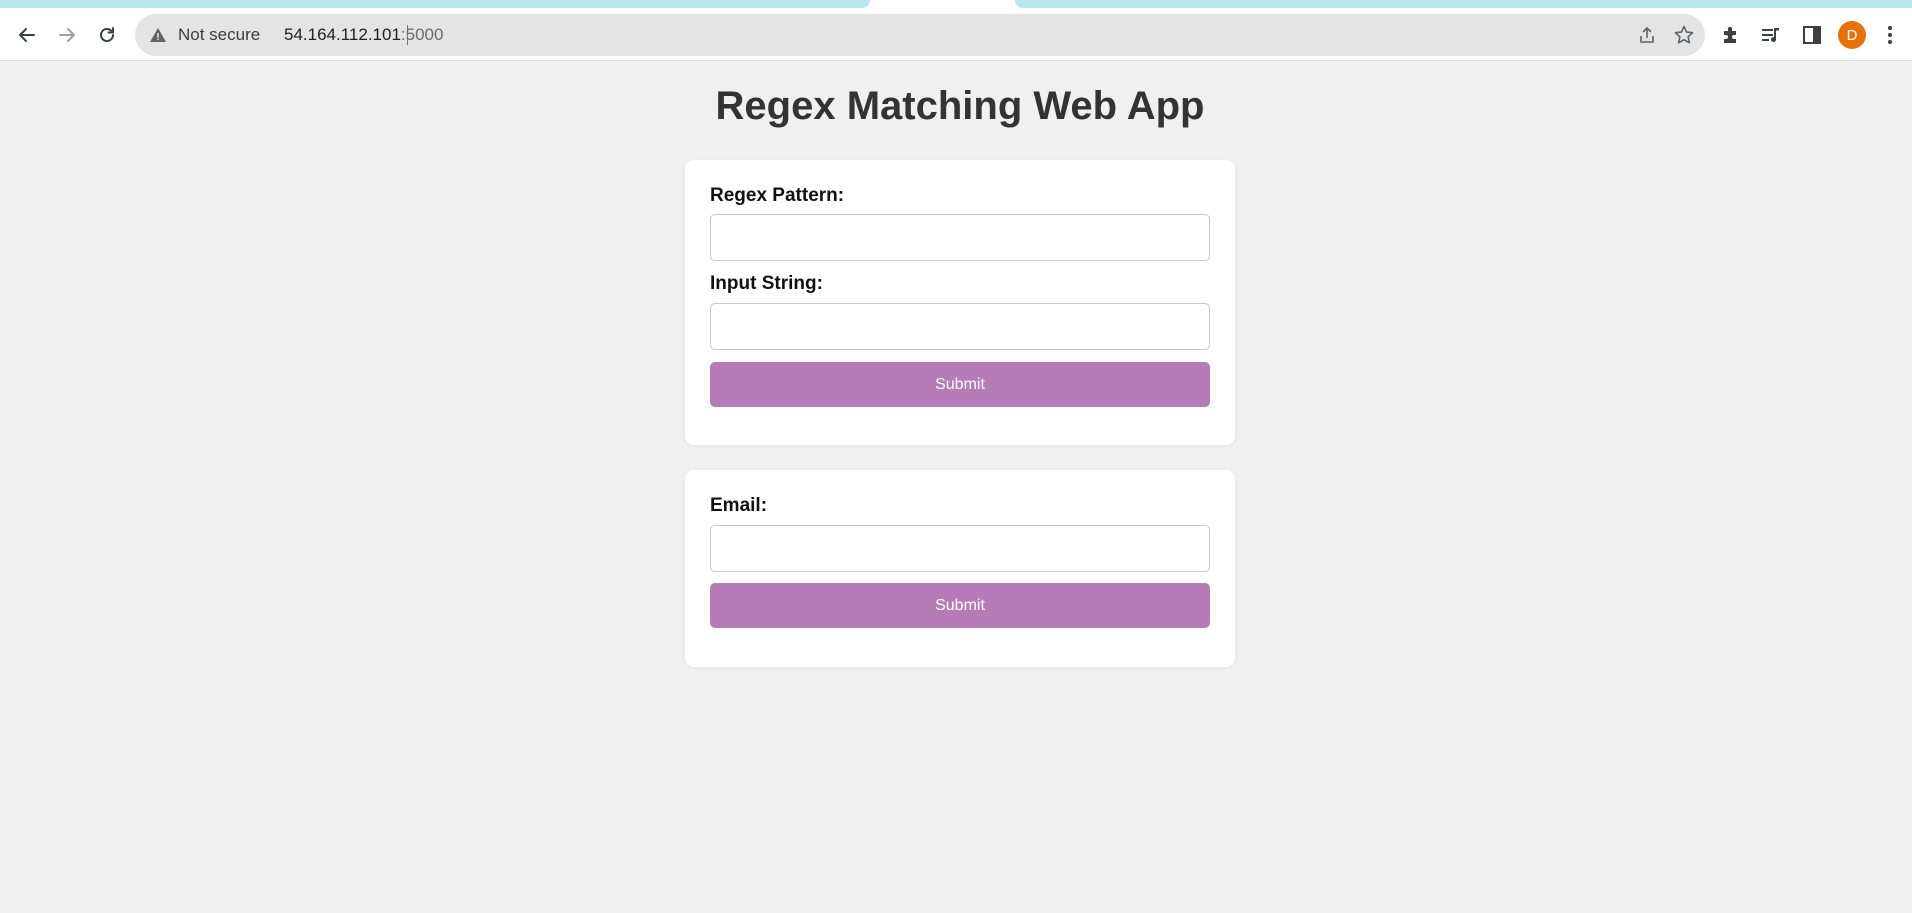  Describe the element at coordinates (1684, 35) in the screenshot. I see `star-icon` at that location.